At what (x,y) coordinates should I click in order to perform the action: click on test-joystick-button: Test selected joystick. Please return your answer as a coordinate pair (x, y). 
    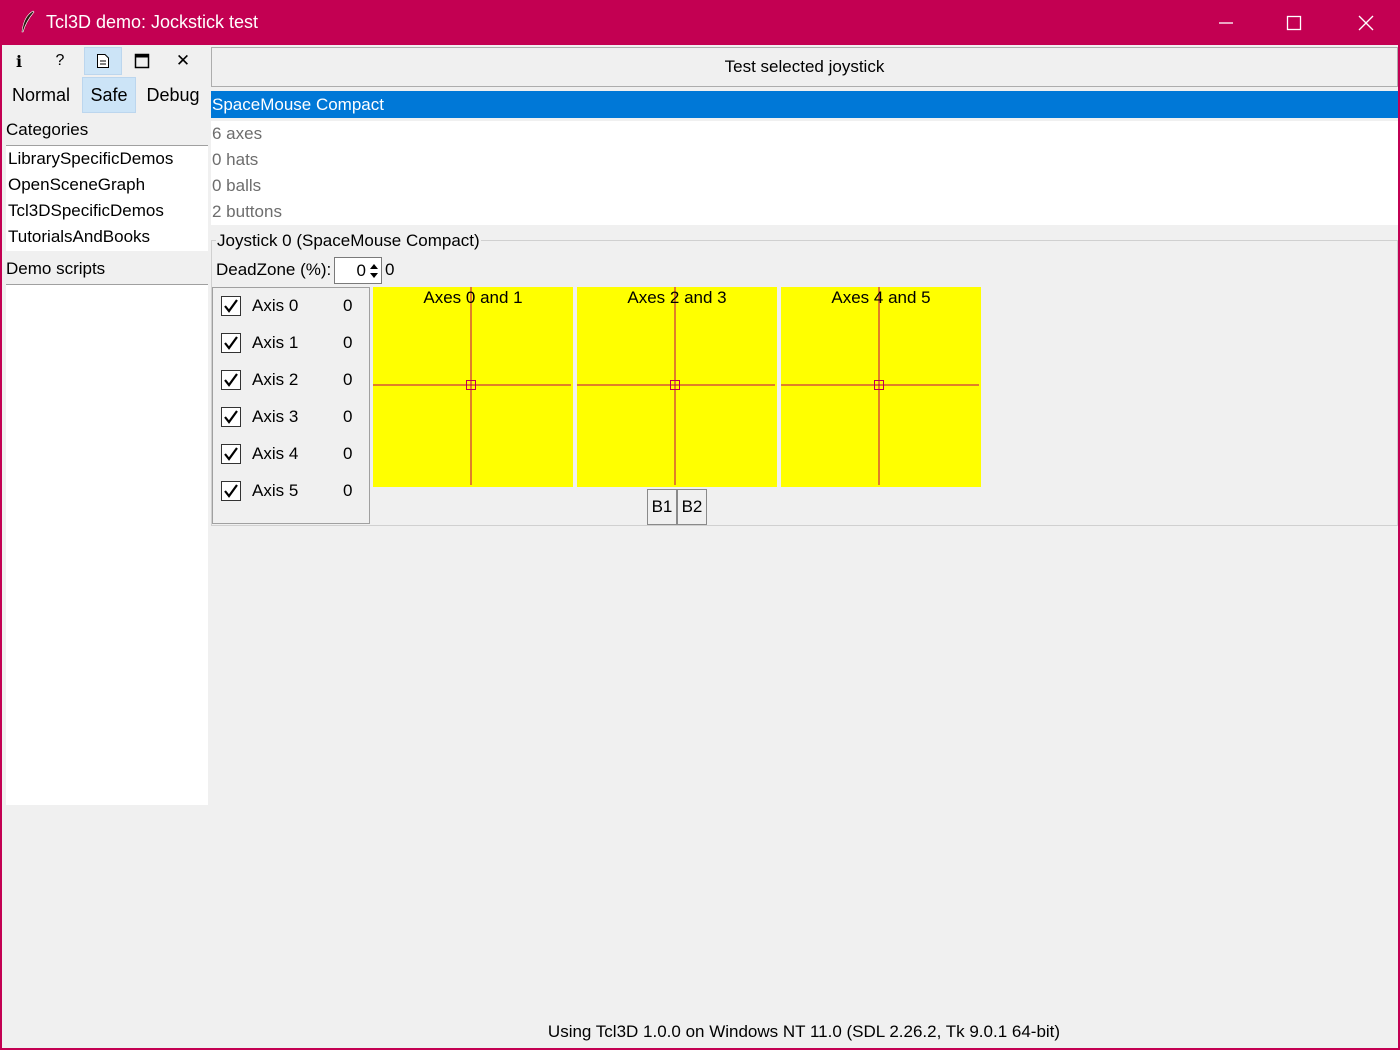
    Looking at the image, I should click on (804, 67).